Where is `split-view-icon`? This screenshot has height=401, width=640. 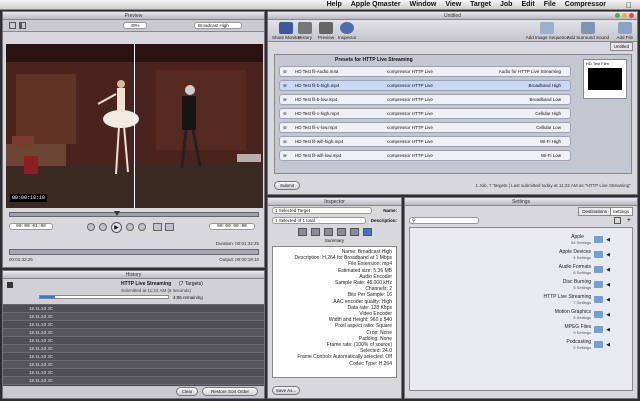 split-view-icon is located at coordinates (22, 25).